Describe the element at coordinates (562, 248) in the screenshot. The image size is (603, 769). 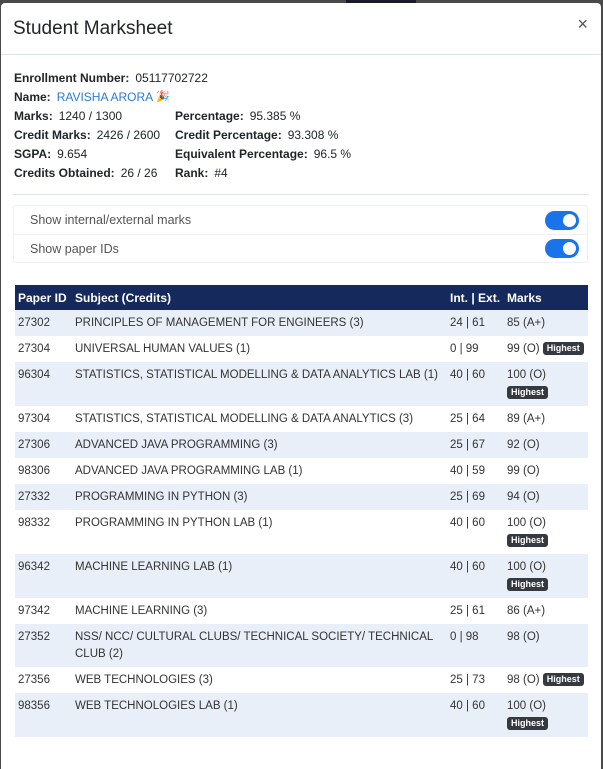
I see `paper-ids-switch` at that location.